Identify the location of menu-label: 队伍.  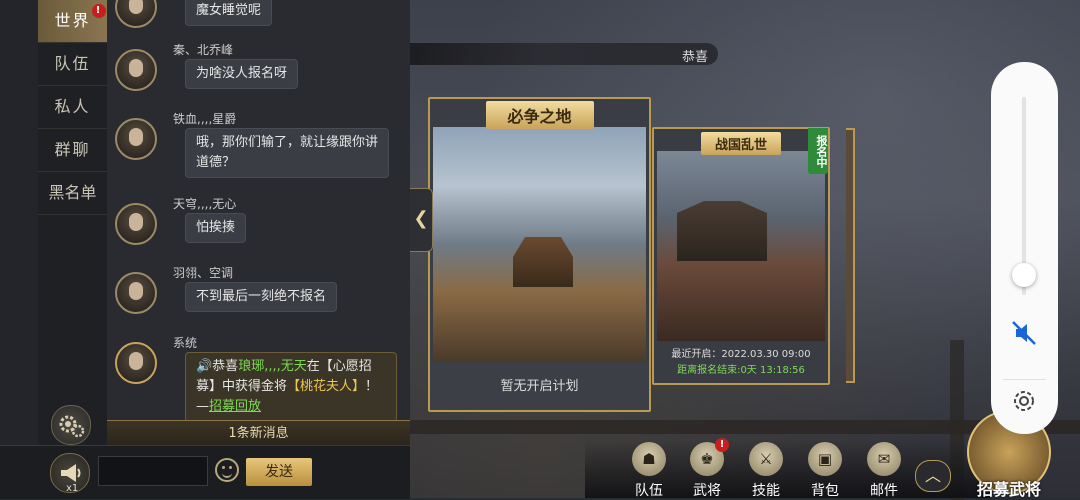
(649, 491).